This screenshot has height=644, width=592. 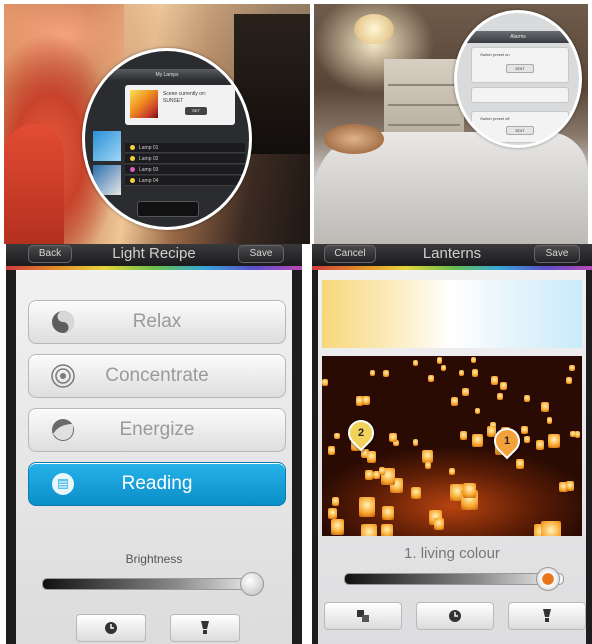 What do you see at coordinates (452, 314) in the screenshot?
I see `color-gradient-swatch` at bounding box center [452, 314].